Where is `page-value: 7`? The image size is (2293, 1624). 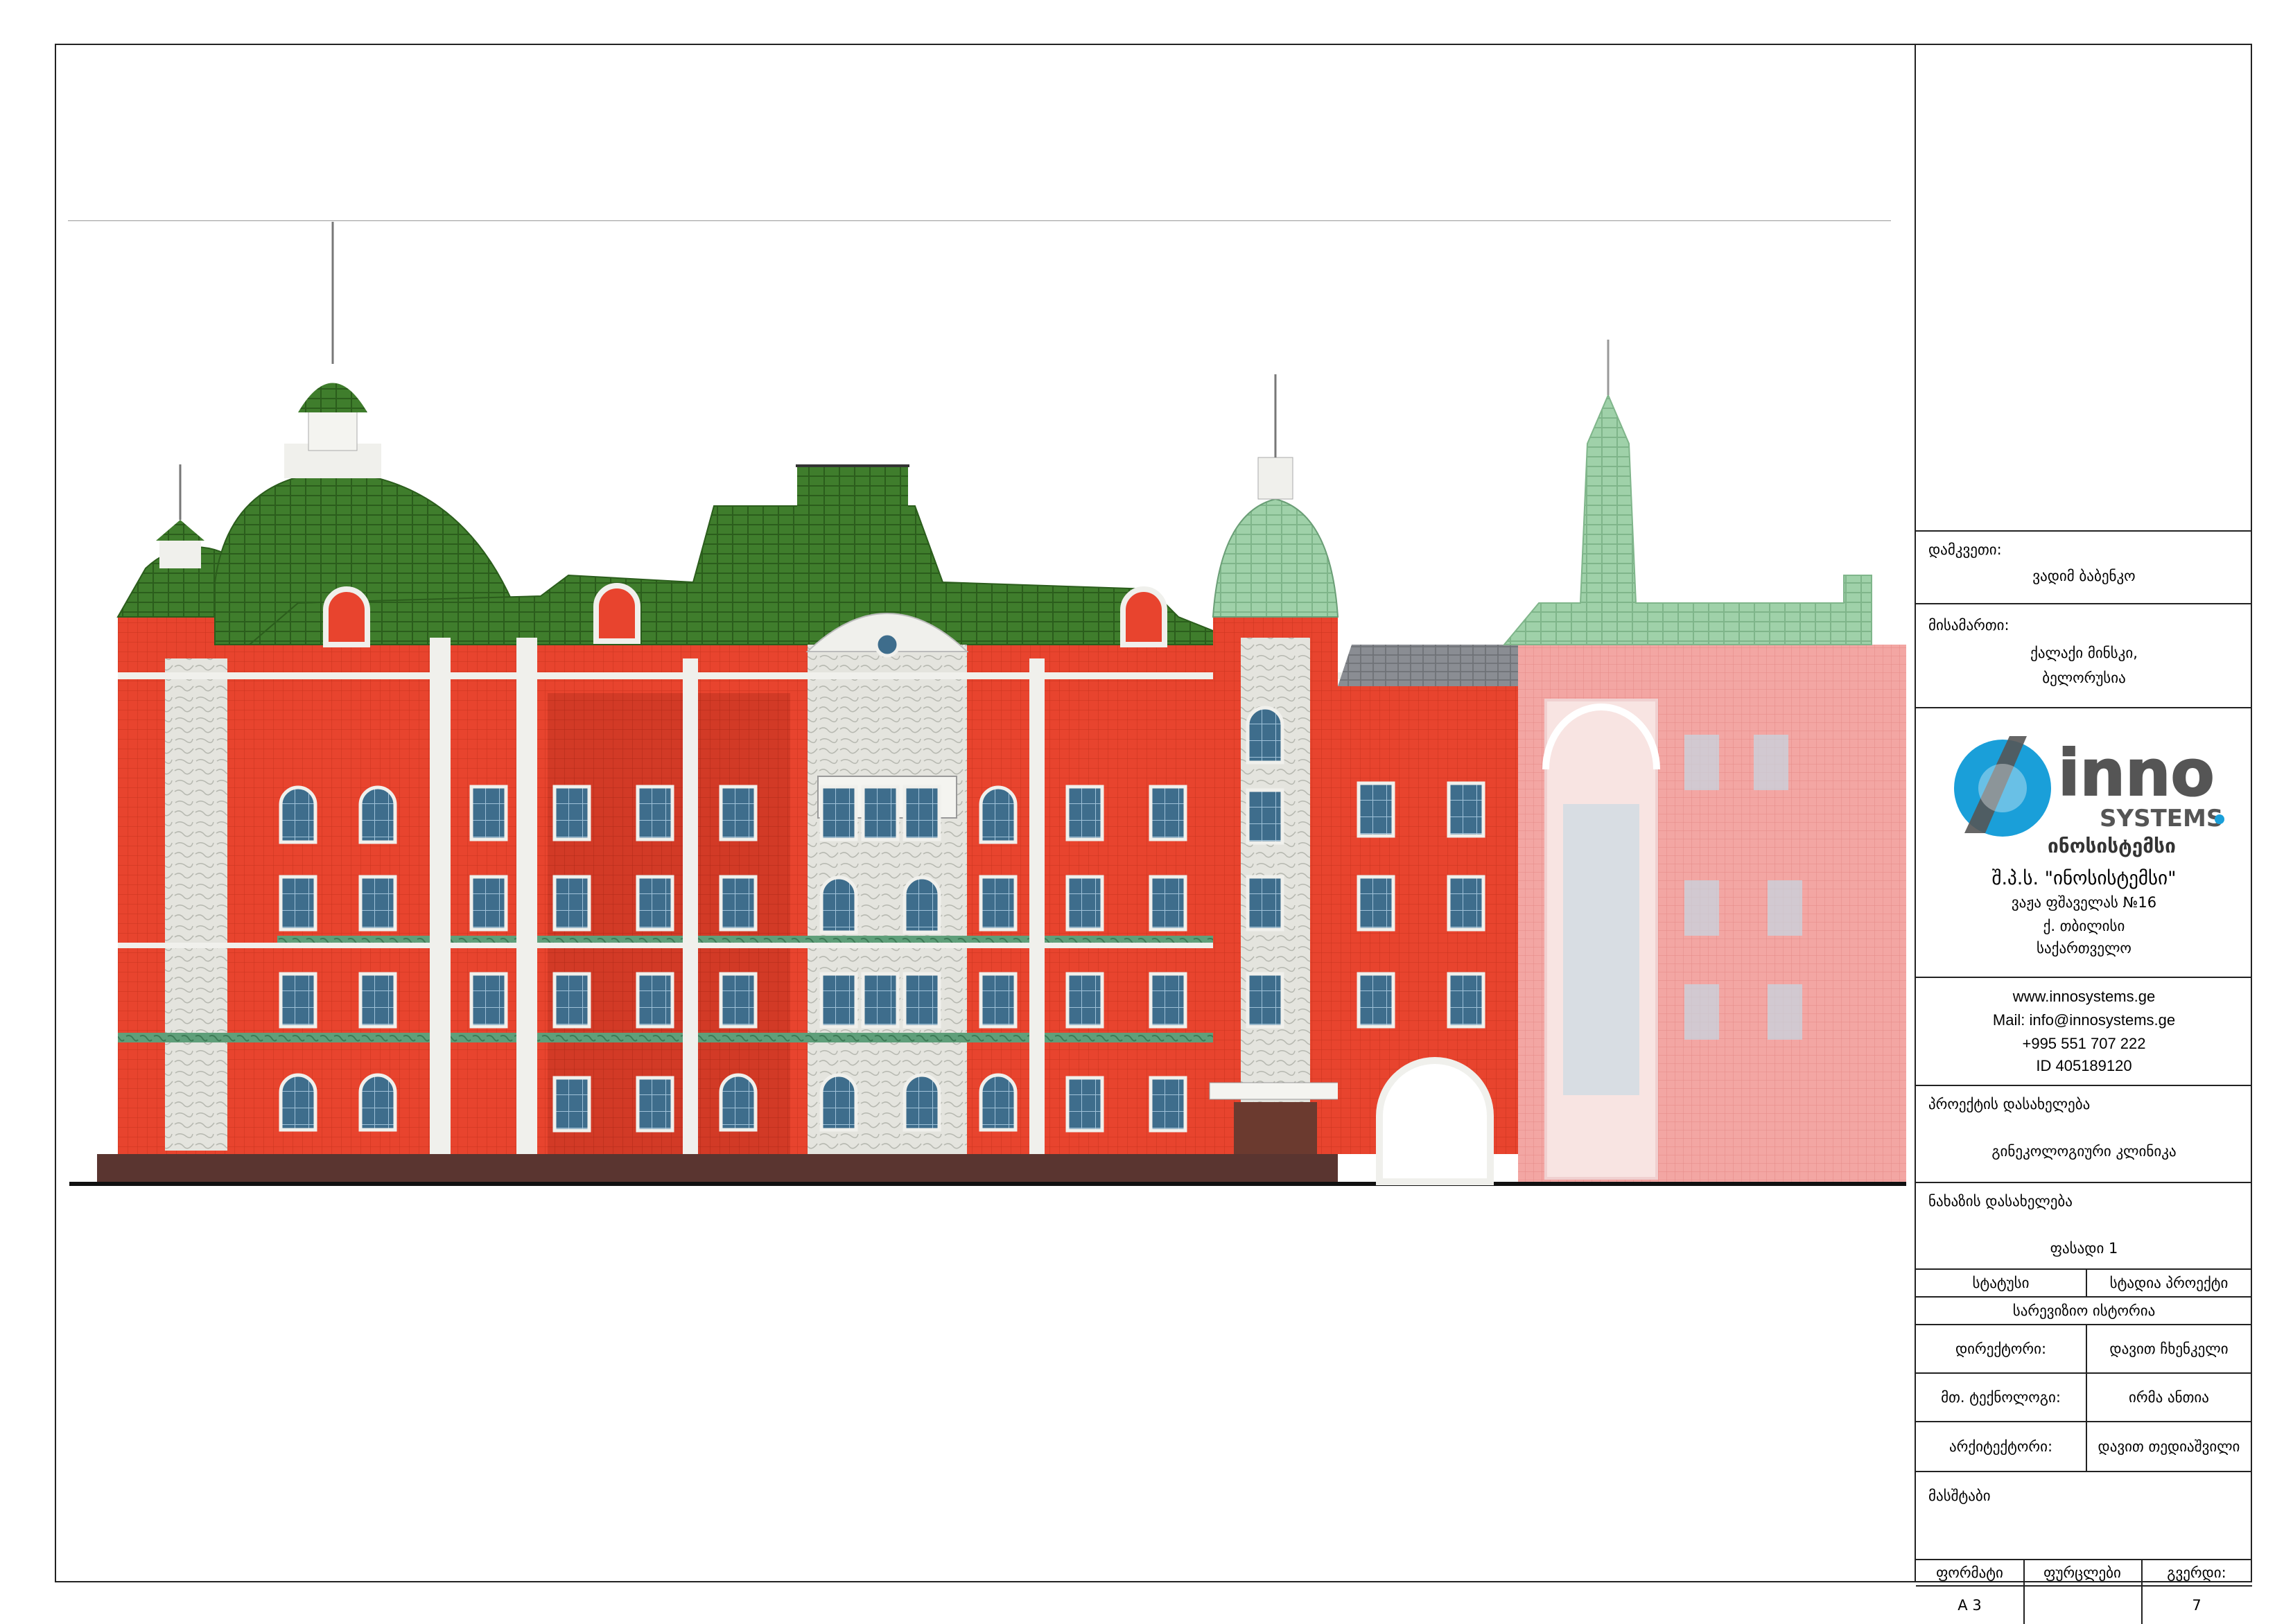
page-value: 7 is located at coordinates (2197, 1605).